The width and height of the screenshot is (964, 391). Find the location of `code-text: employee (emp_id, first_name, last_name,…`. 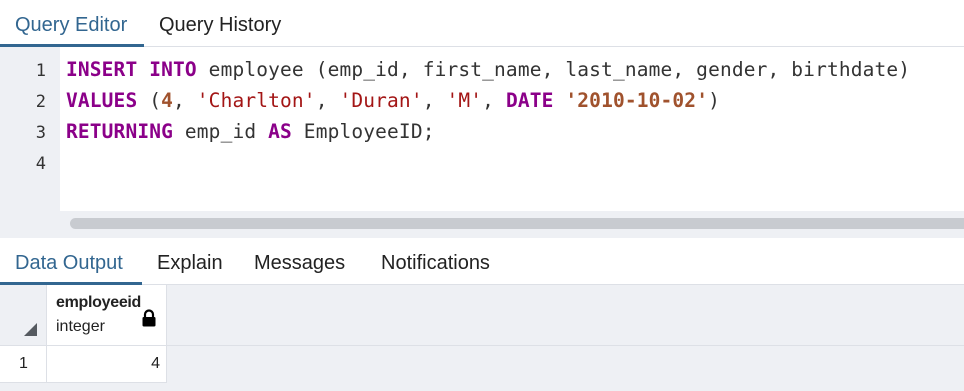

code-text: employee (emp_id, first_name, last_name,… is located at coordinates (553, 69).